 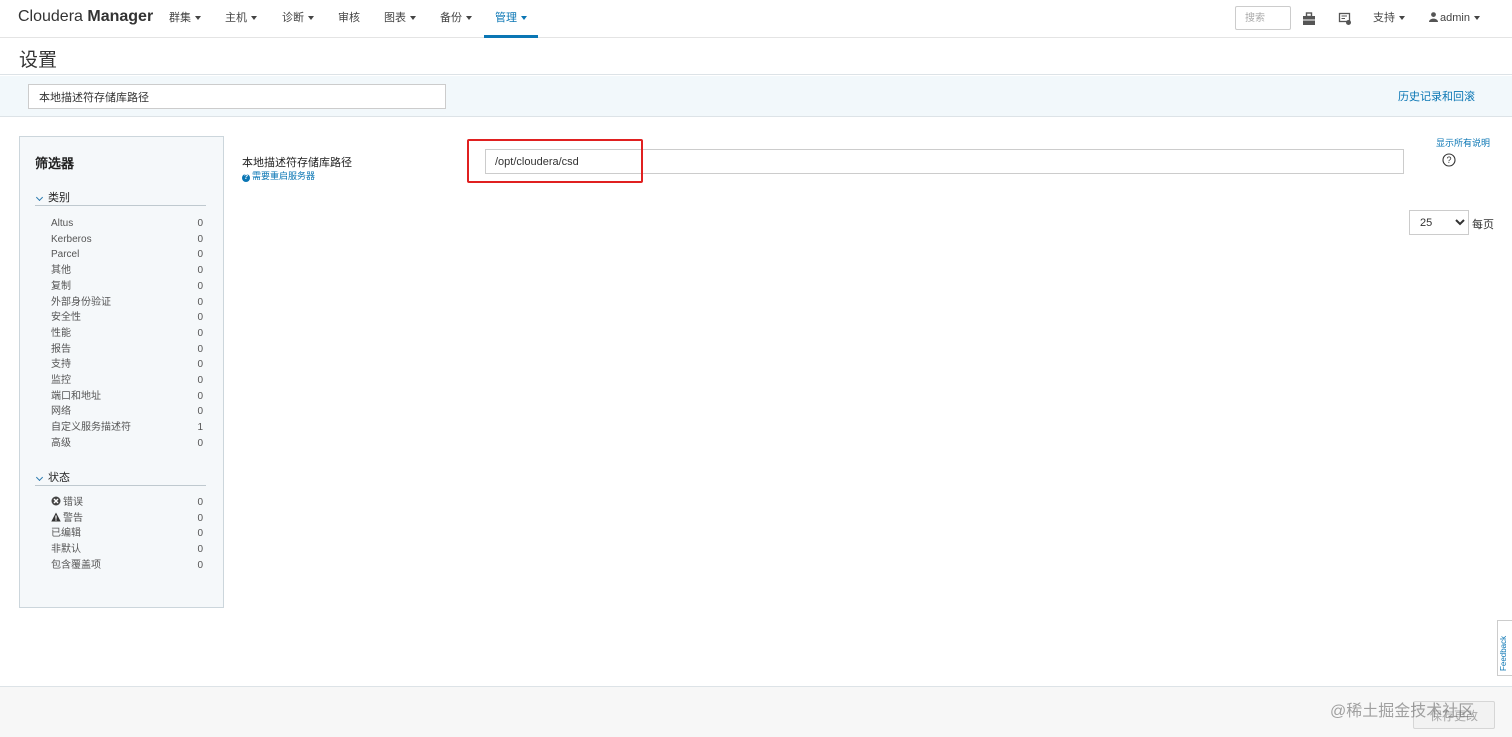 What do you see at coordinates (284, 176) in the screenshot?
I see `restart-note-text: 需要重启服务器` at bounding box center [284, 176].